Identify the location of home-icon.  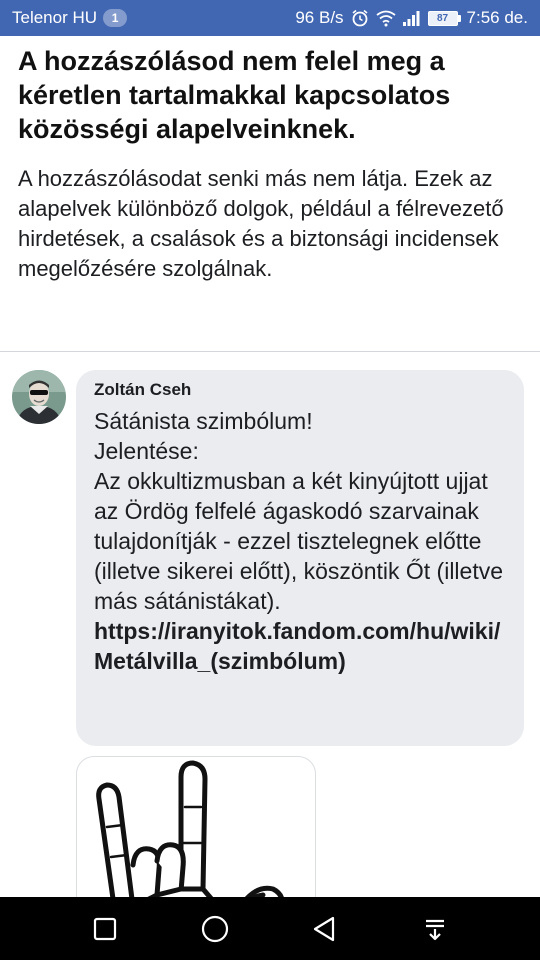
(215, 929).